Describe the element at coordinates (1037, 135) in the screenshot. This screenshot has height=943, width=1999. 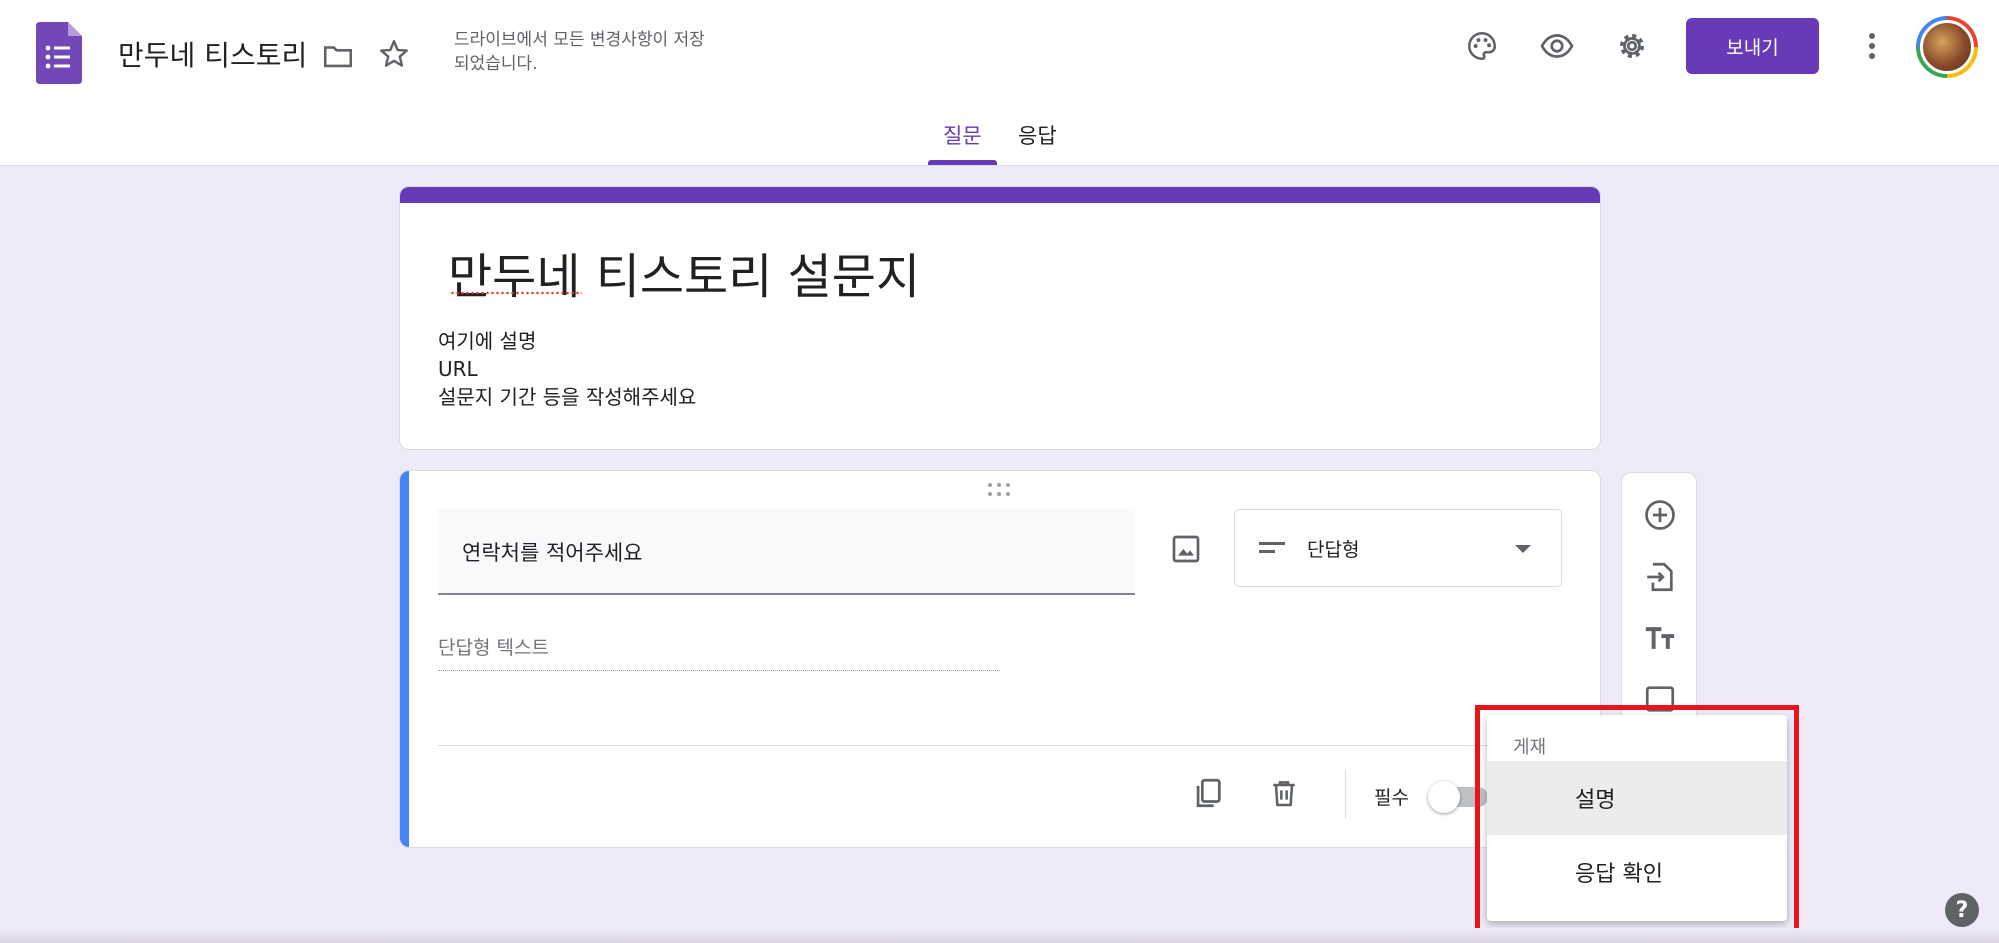
I see `tab-responses: 응답` at that location.